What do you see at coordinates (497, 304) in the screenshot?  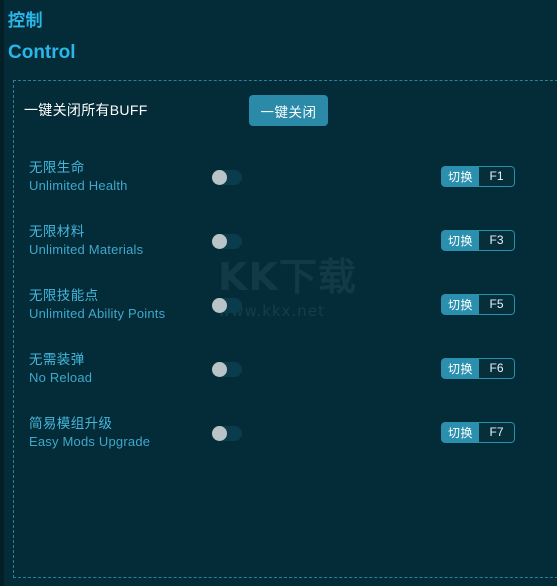 I see `hotkey-key-label: F5` at bounding box center [497, 304].